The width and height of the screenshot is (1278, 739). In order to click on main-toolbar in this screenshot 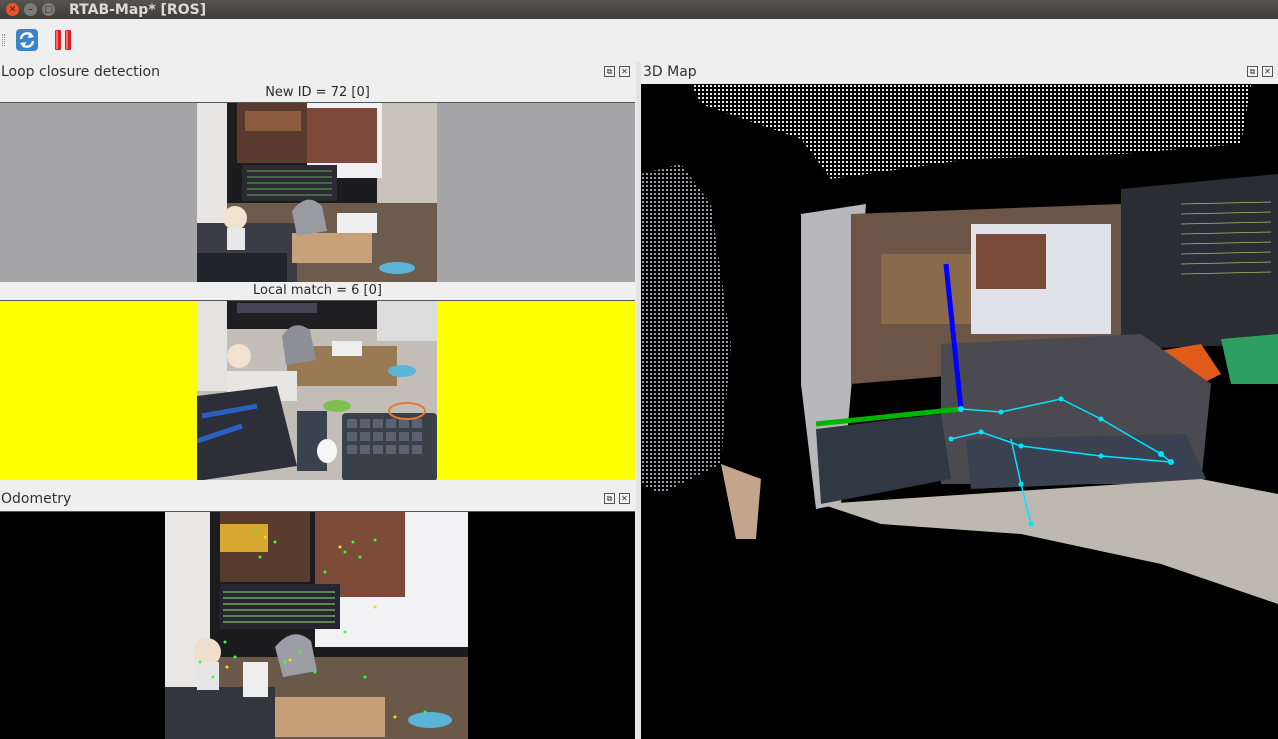, I will do `click(639, 40)`.